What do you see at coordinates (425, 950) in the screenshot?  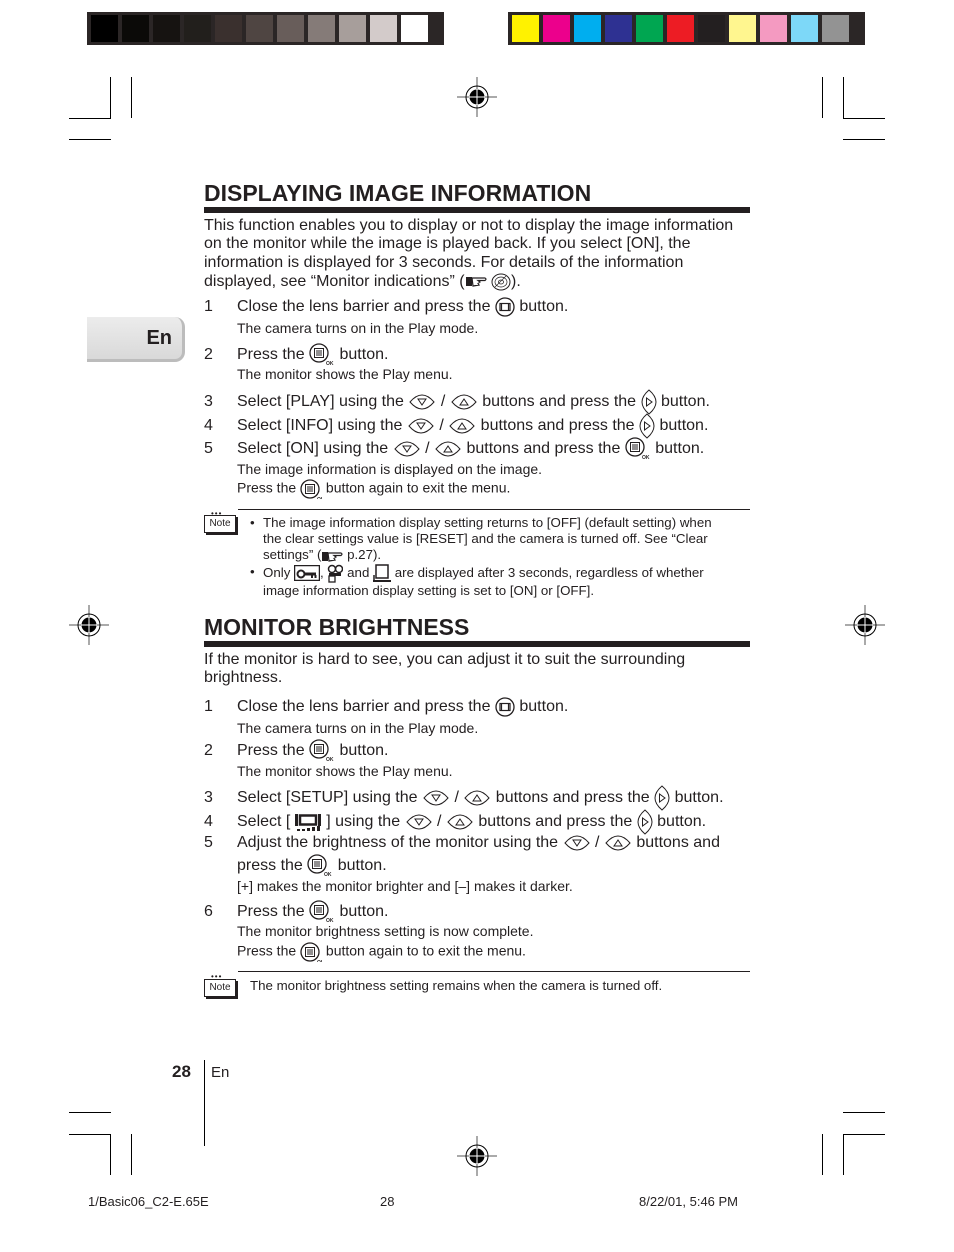 I see `step-note-text: button again to to exit the menu.` at bounding box center [425, 950].